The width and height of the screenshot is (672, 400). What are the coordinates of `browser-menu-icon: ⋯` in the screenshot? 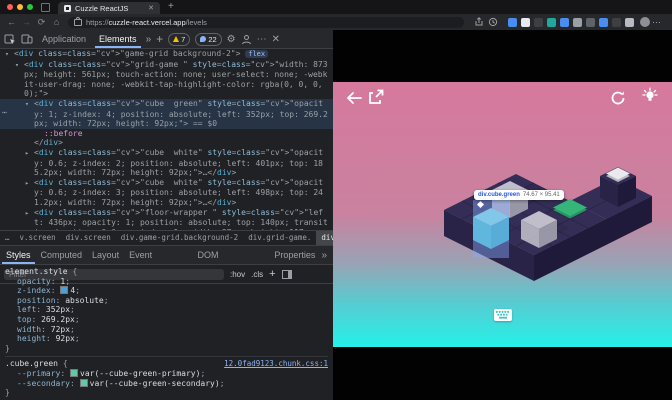 It's located at (656, 22).